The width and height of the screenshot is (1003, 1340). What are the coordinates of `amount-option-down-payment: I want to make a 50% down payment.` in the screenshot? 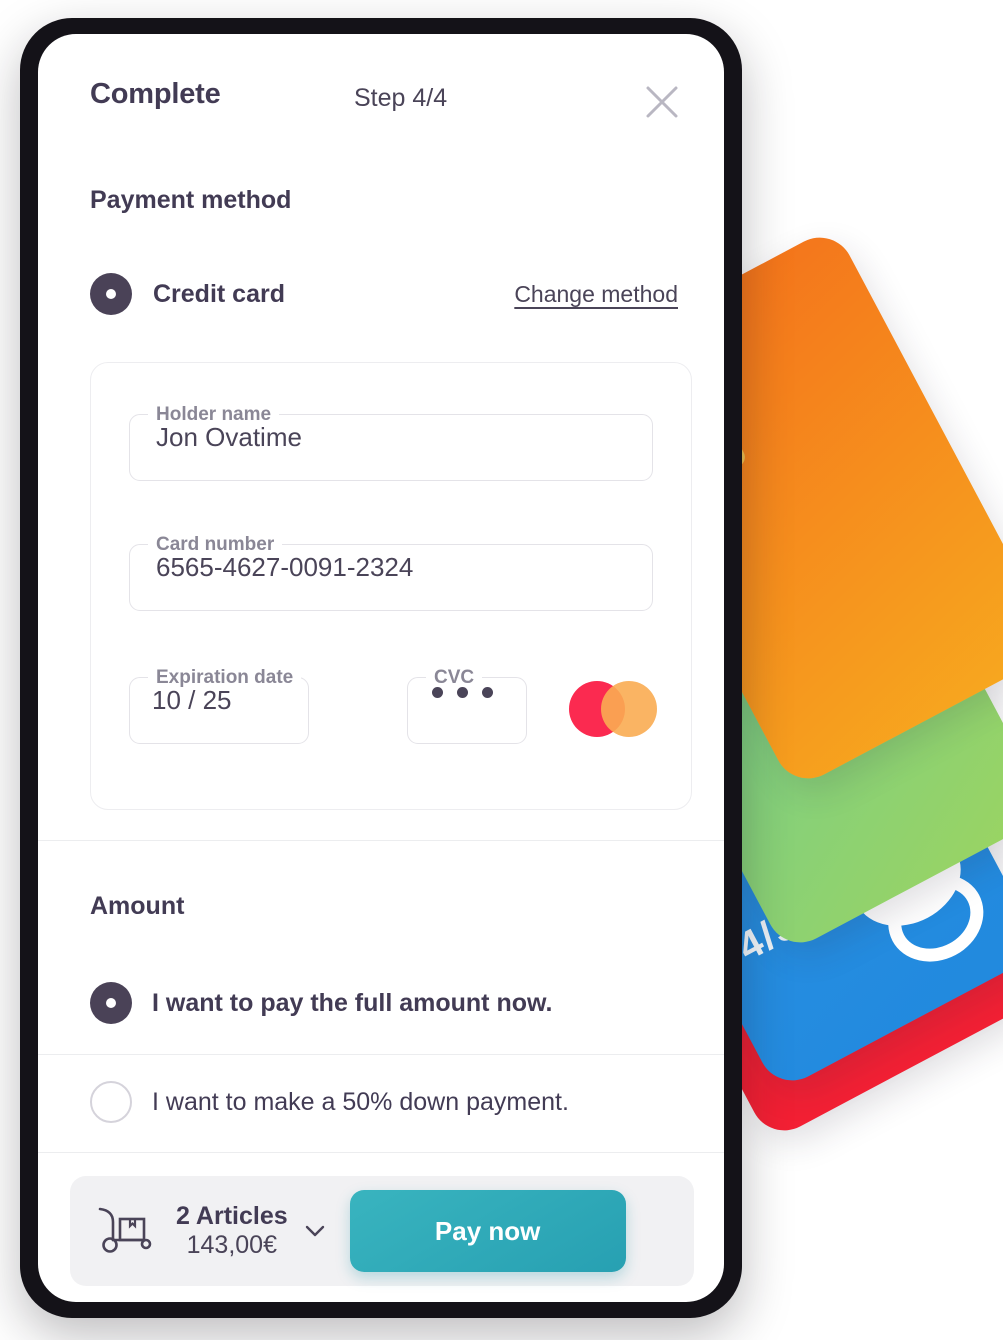 It's located at (384, 1102).